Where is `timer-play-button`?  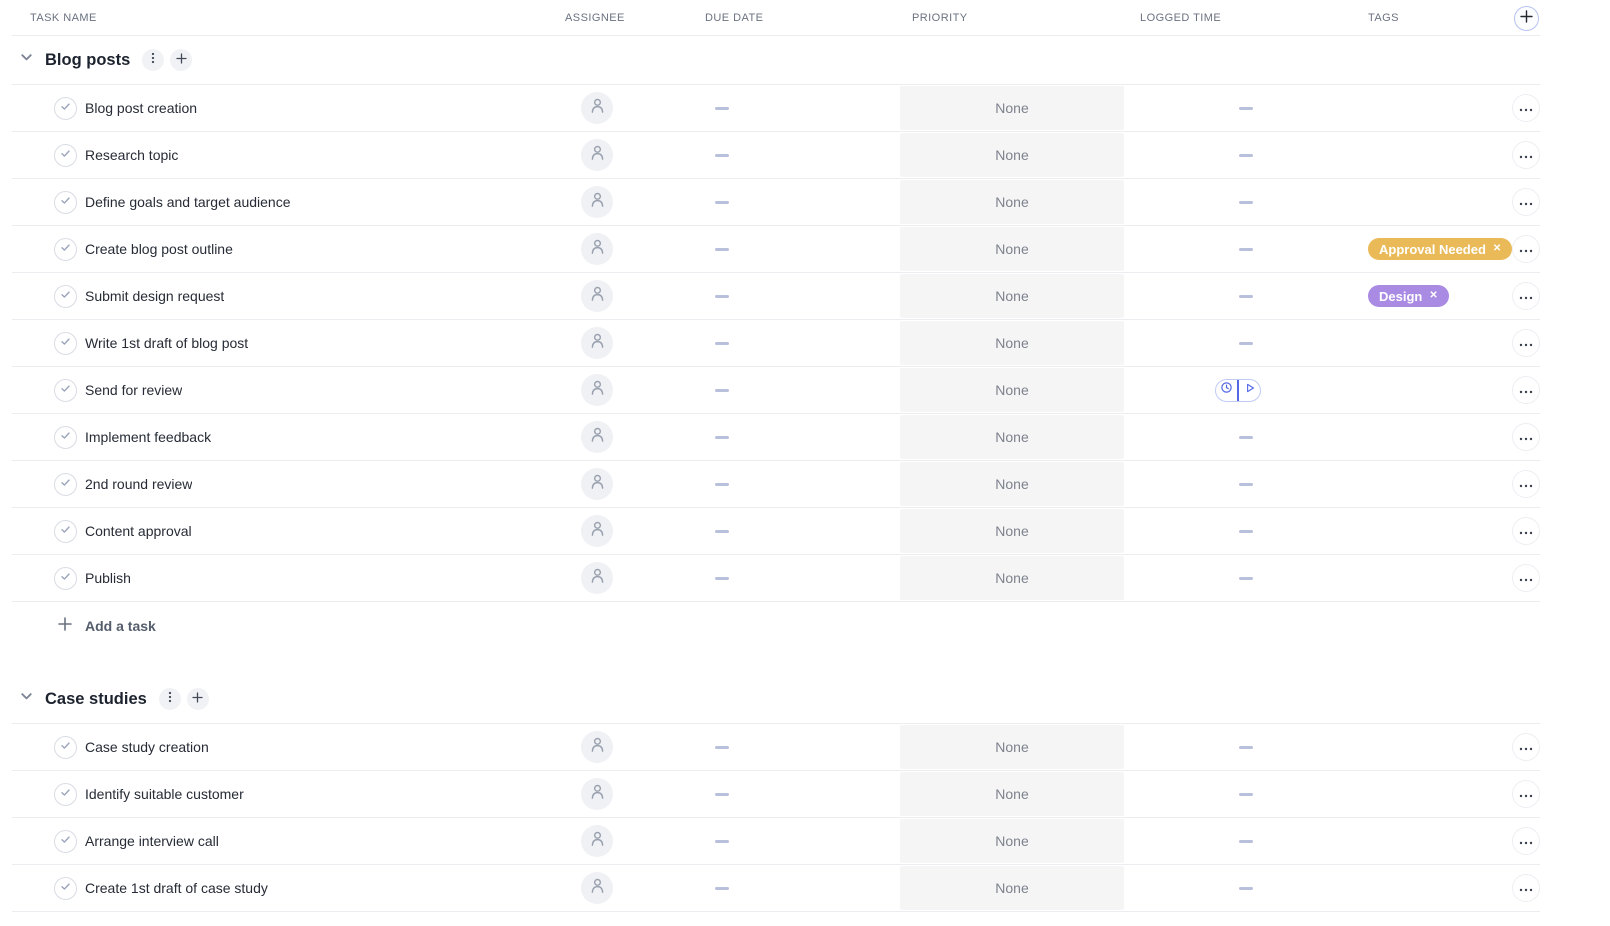 timer-play-button is located at coordinates (1249, 390).